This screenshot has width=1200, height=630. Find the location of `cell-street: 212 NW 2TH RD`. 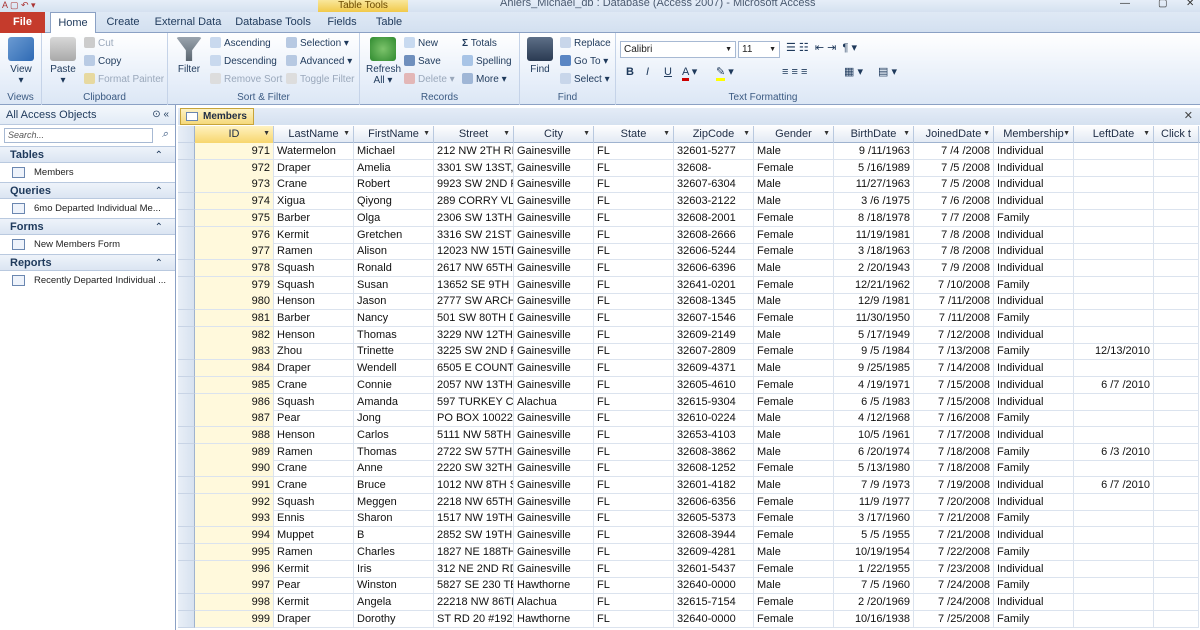

cell-street: 212 NW 2TH RD is located at coordinates (474, 151).